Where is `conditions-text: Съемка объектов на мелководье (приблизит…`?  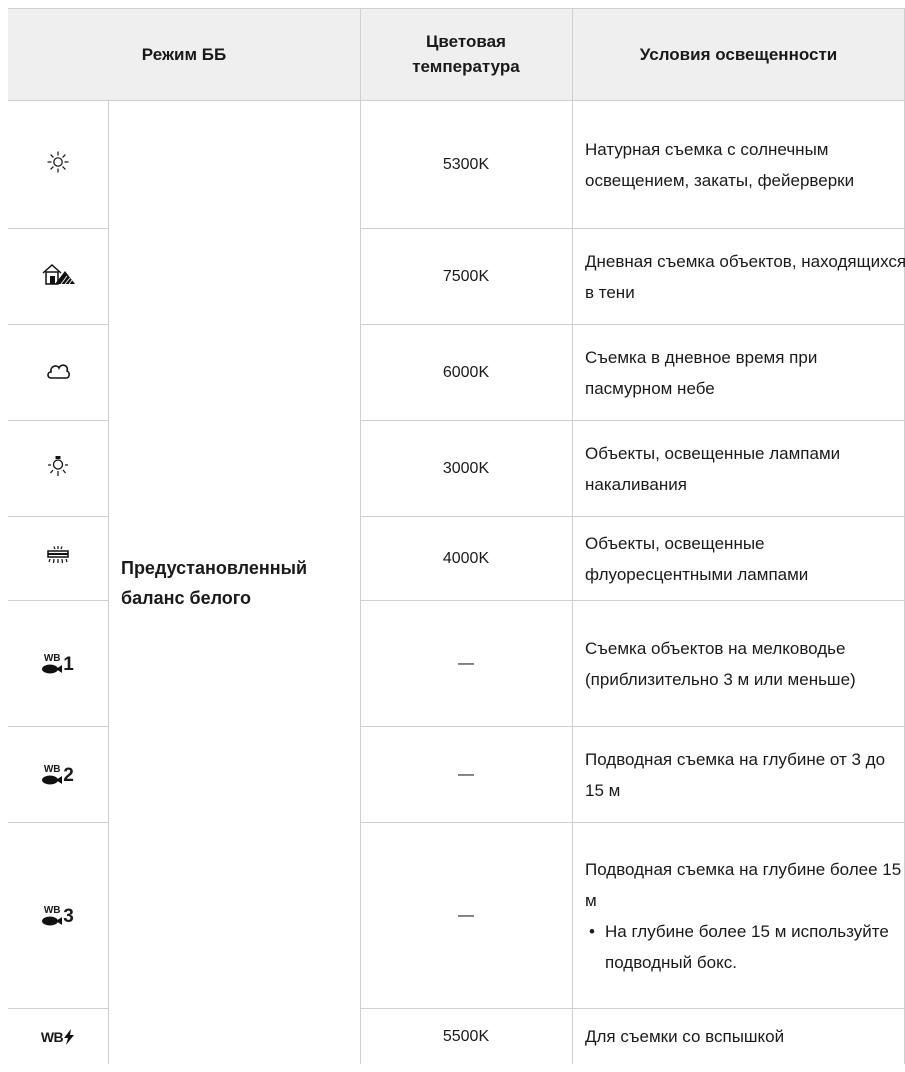 conditions-text: Съемка объектов на мелководье (приблизит… is located at coordinates (720, 663).